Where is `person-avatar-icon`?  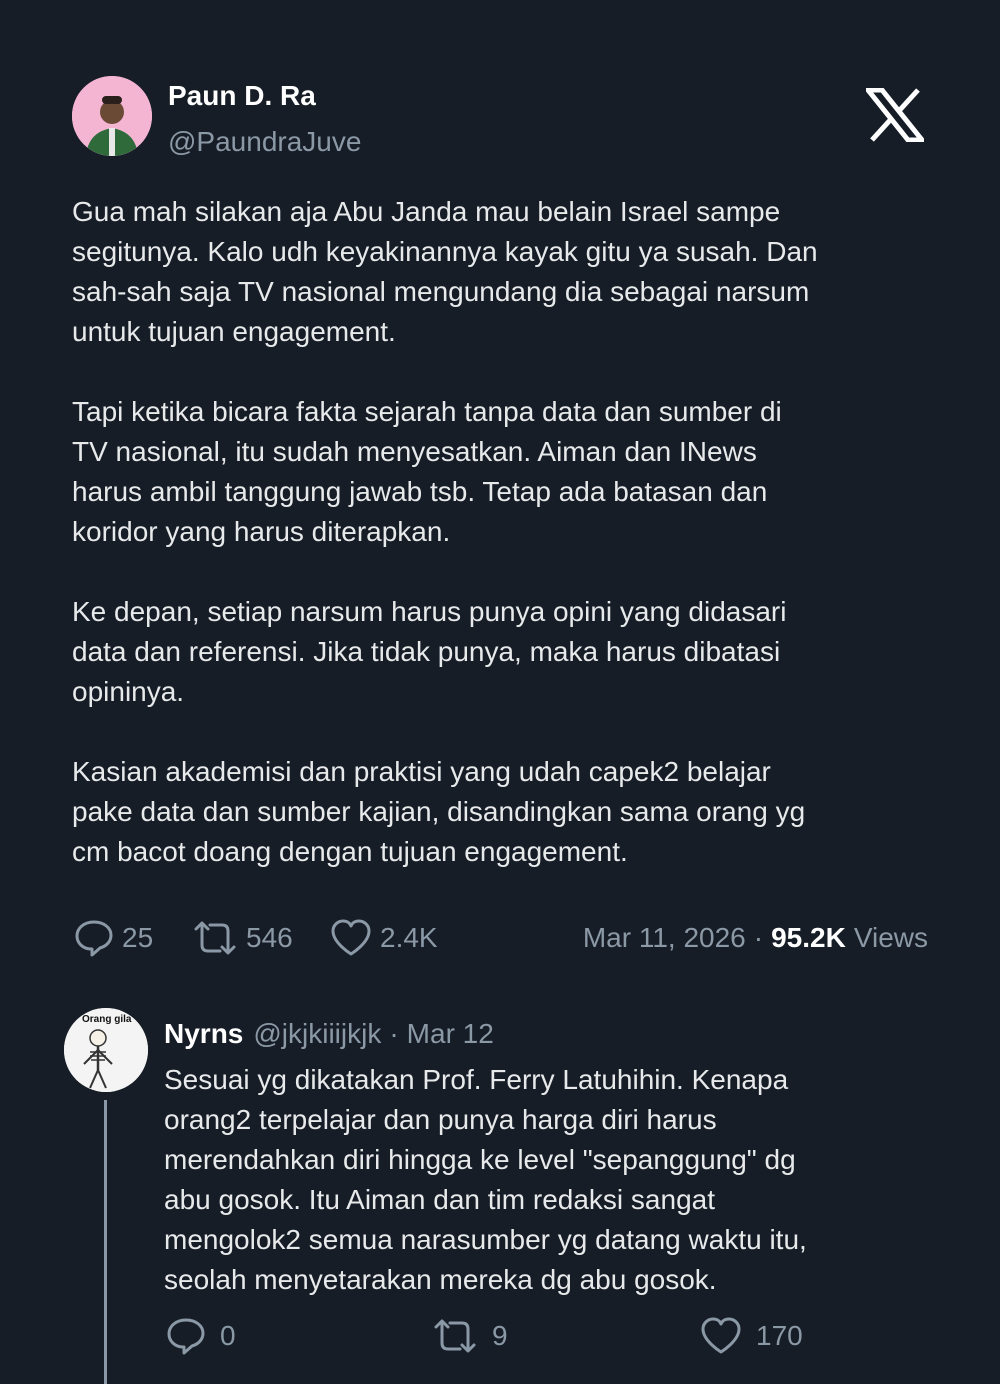
person-avatar-icon is located at coordinates (112, 116).